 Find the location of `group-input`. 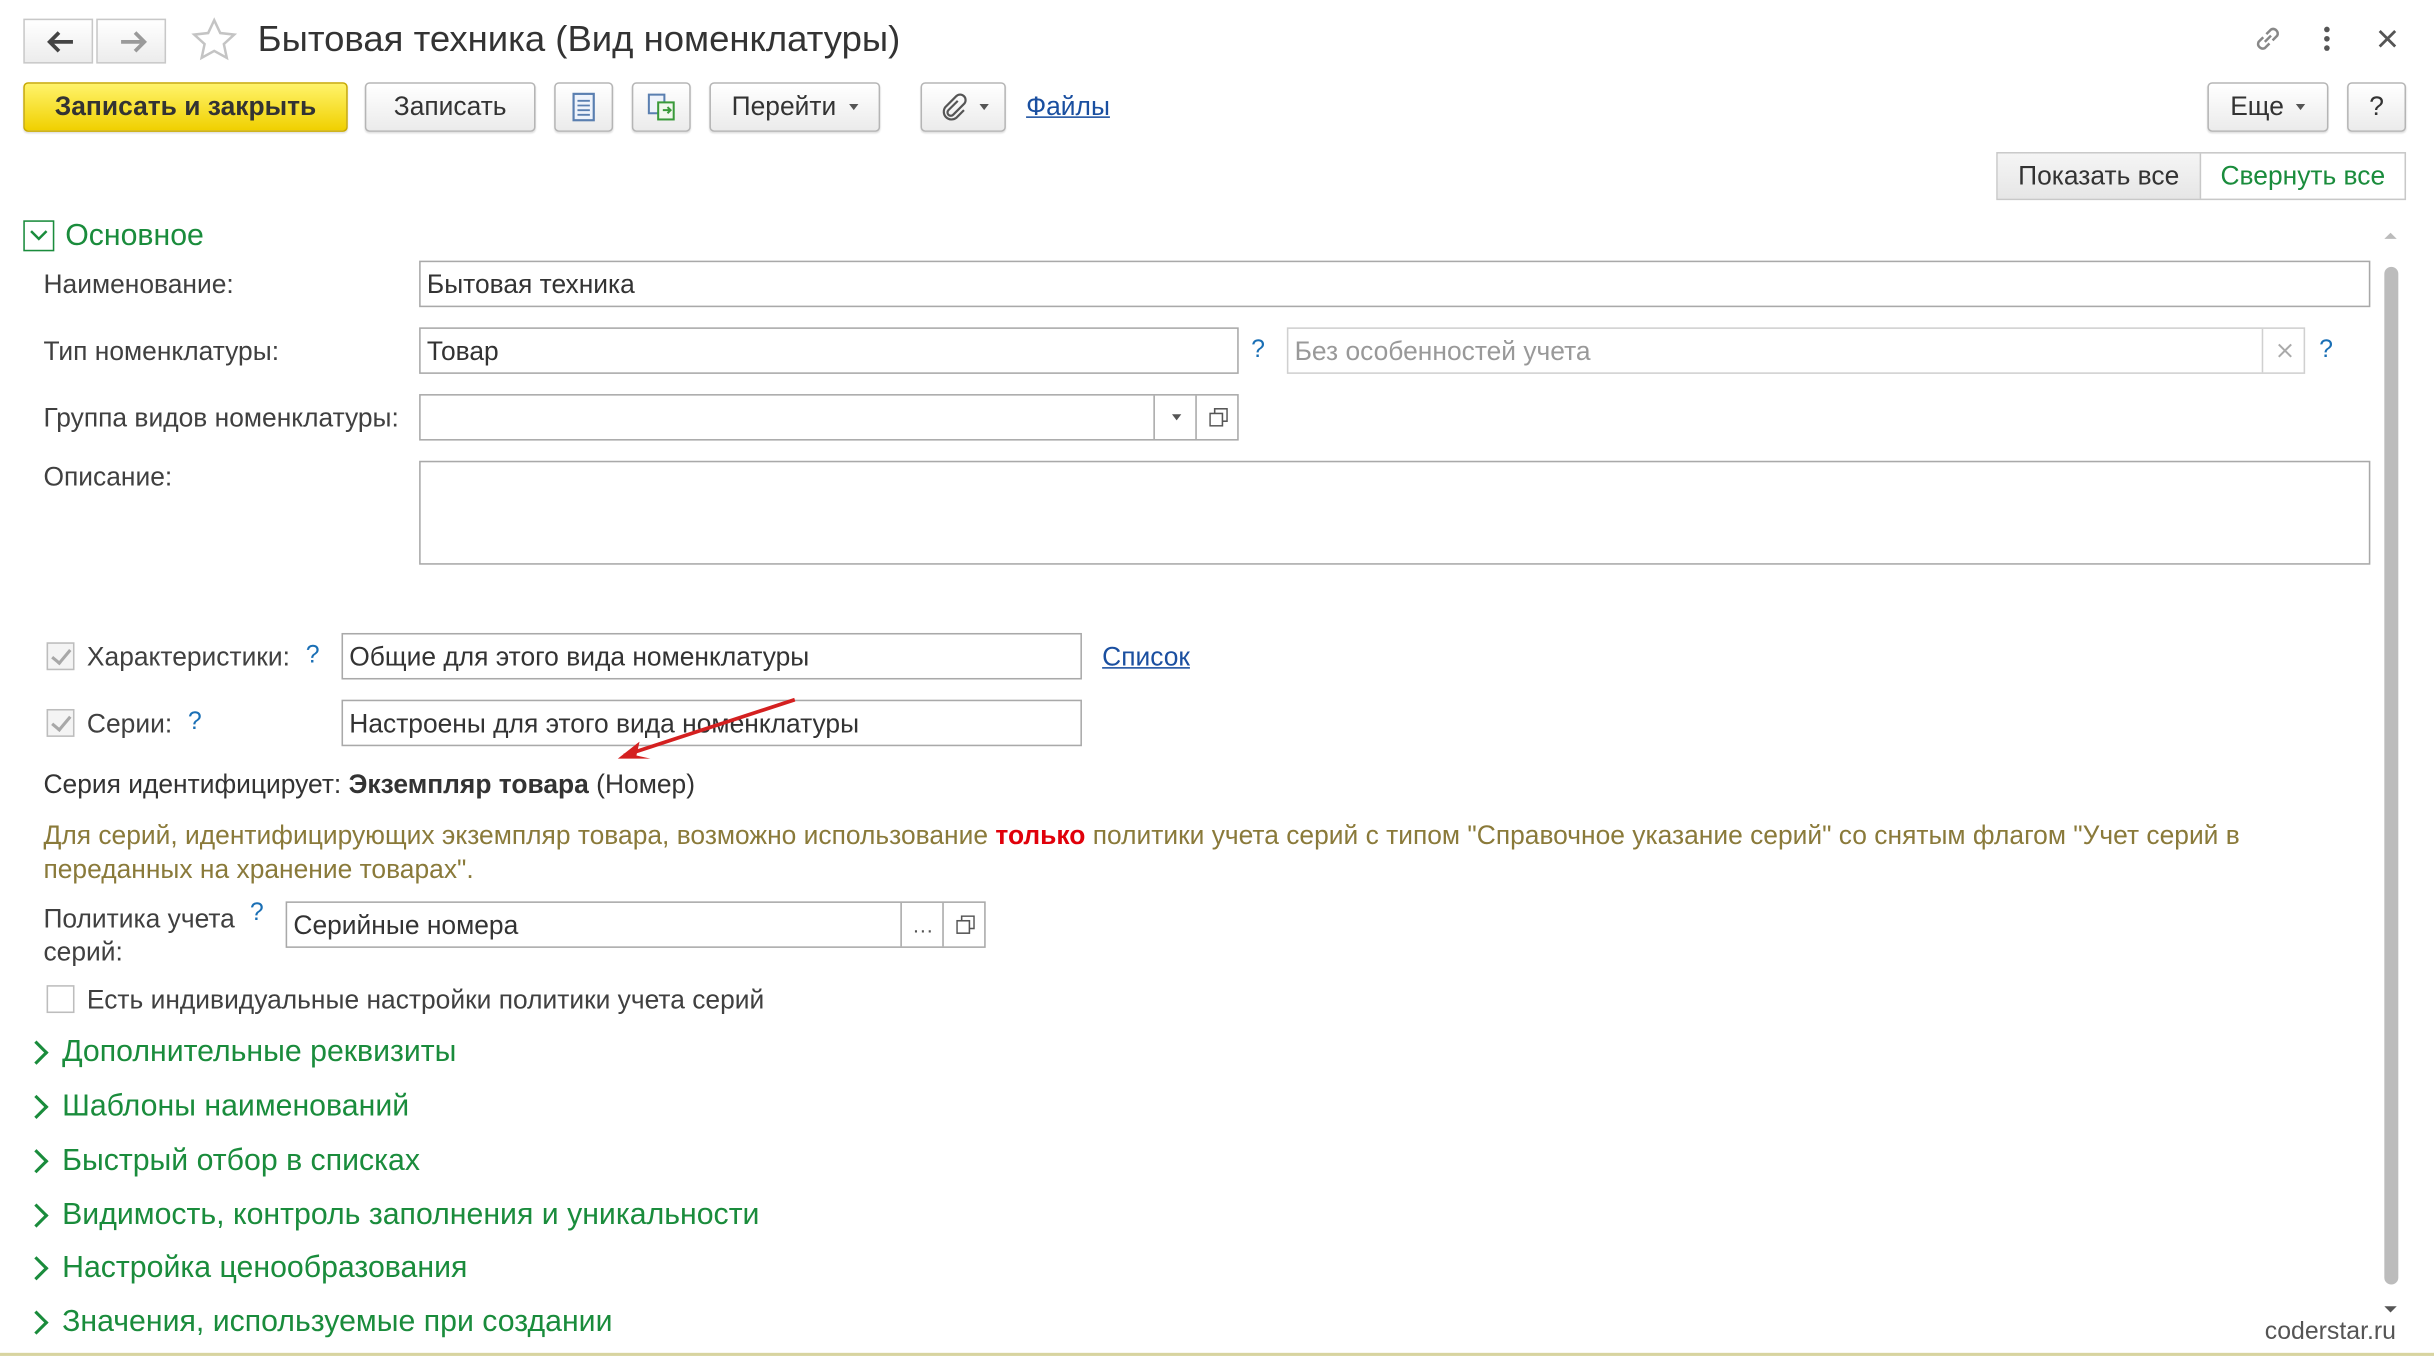

group-input is located at coordinates (829, 417).